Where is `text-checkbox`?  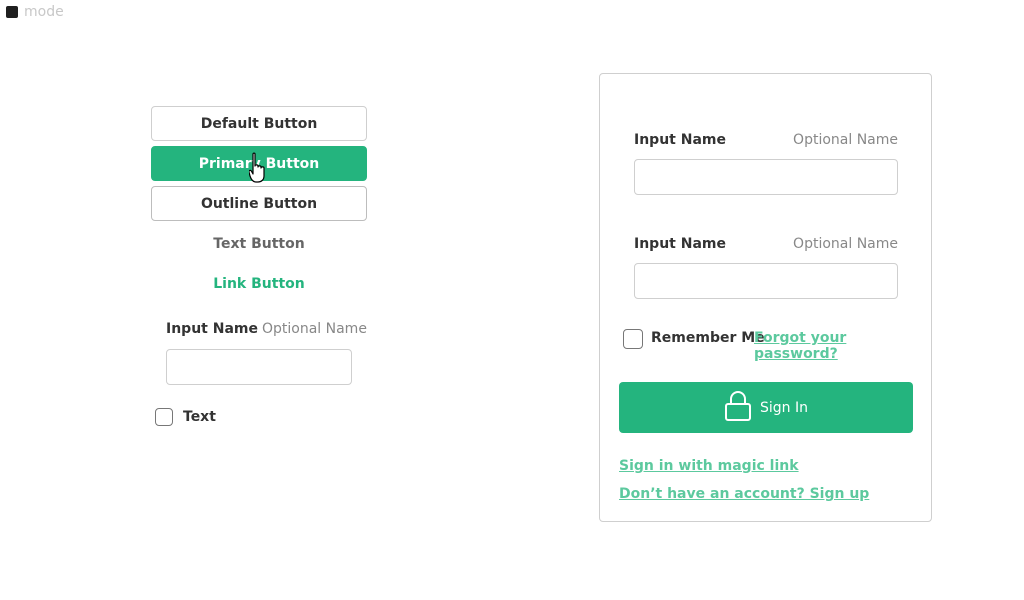
text-checkbox is located at coordinates (164, 417).